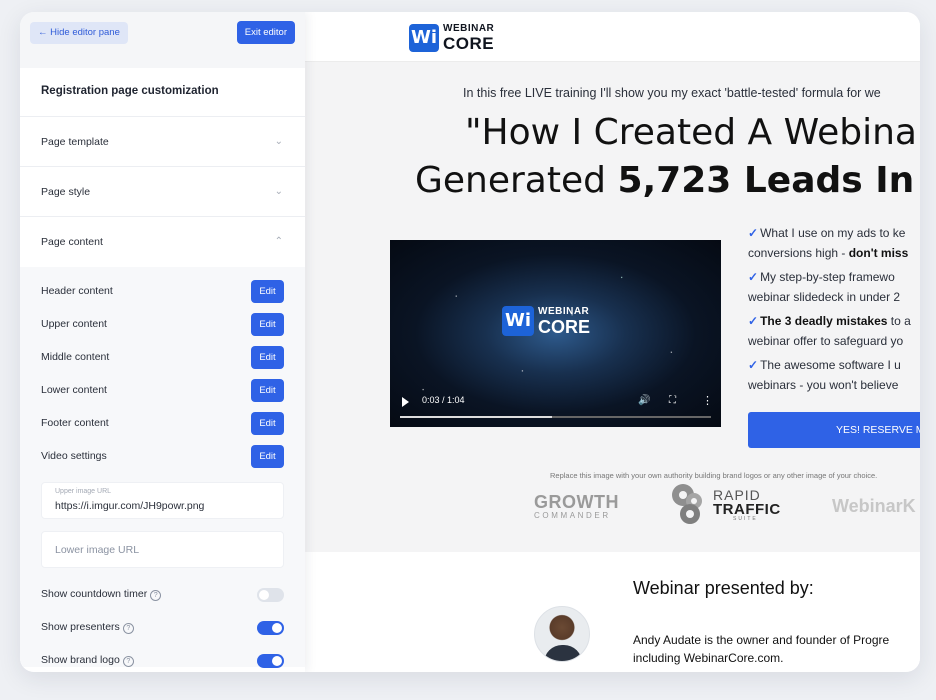 Image resolution: width=936 pixels, height=700 pixels. Describe the element at coordinates (555, 417) in the screenshot. I see `video-seek-bar` at that location.